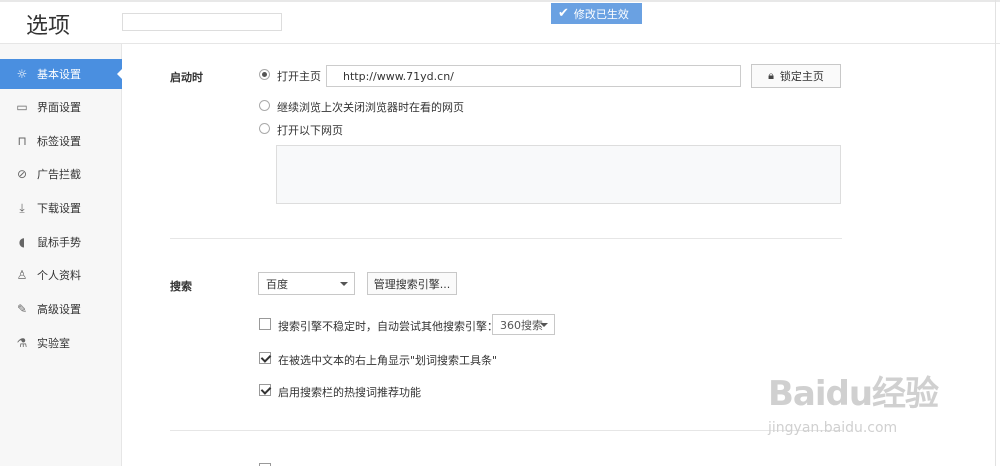 The height and width of the screenshot is (466, 1000). I want to click on mouse-icon: ◖, so click(22, 242).